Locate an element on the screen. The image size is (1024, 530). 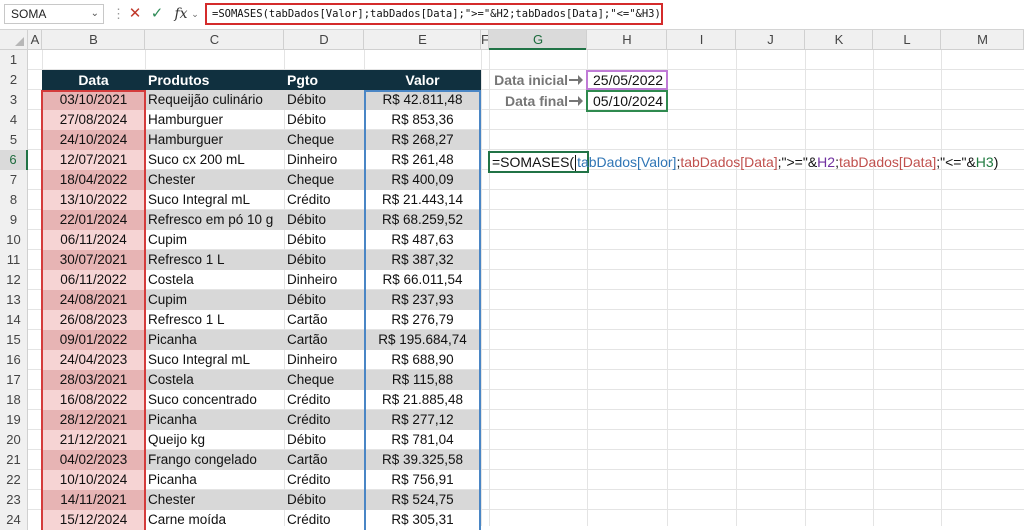
row-header-2: 2 is located at coordinates (14, 80).